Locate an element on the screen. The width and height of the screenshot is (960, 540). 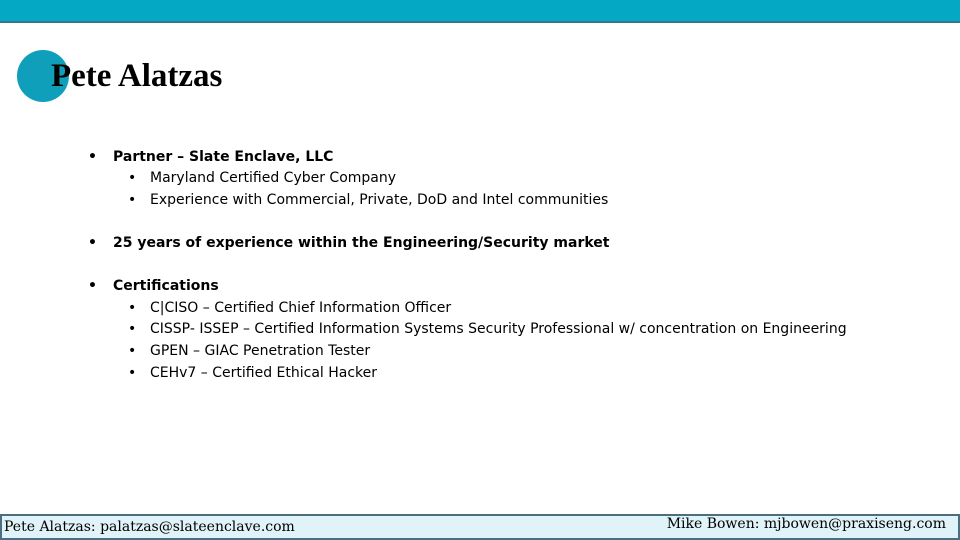
footer-contact-left: Pete Alatzas: palatzas@slateenclave.com is located at coordinates (149, 527).